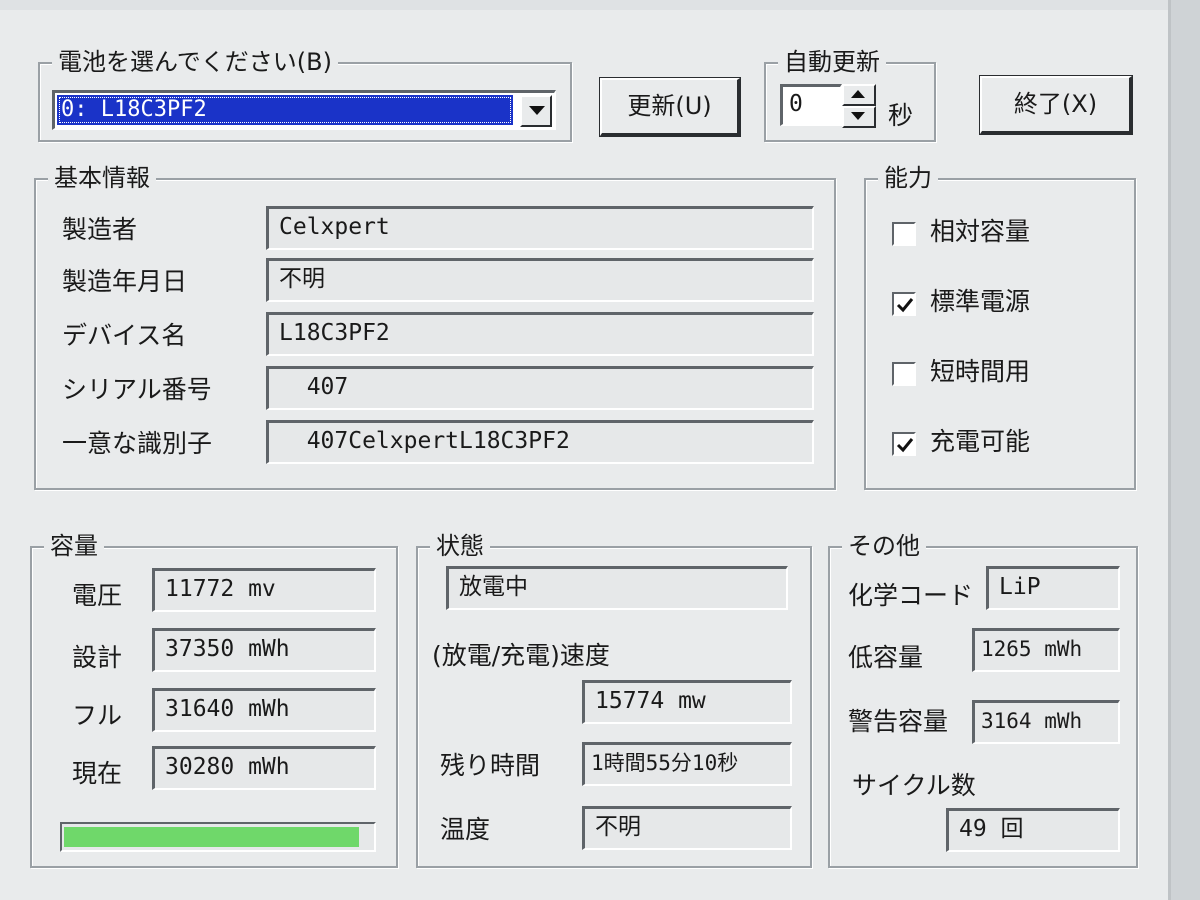 The width and height of the screenshot is (1200, 900). What do you see at coordinates (884, 546) in the screenshot?
I see `other-title: その他` at bounding box center [884, 546].